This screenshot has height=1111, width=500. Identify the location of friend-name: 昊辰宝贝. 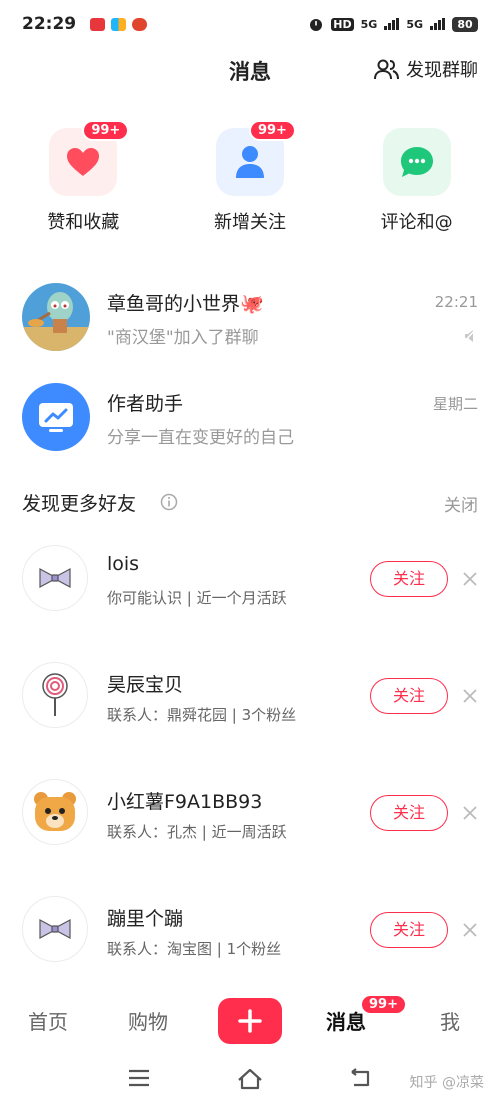
(145, 685).